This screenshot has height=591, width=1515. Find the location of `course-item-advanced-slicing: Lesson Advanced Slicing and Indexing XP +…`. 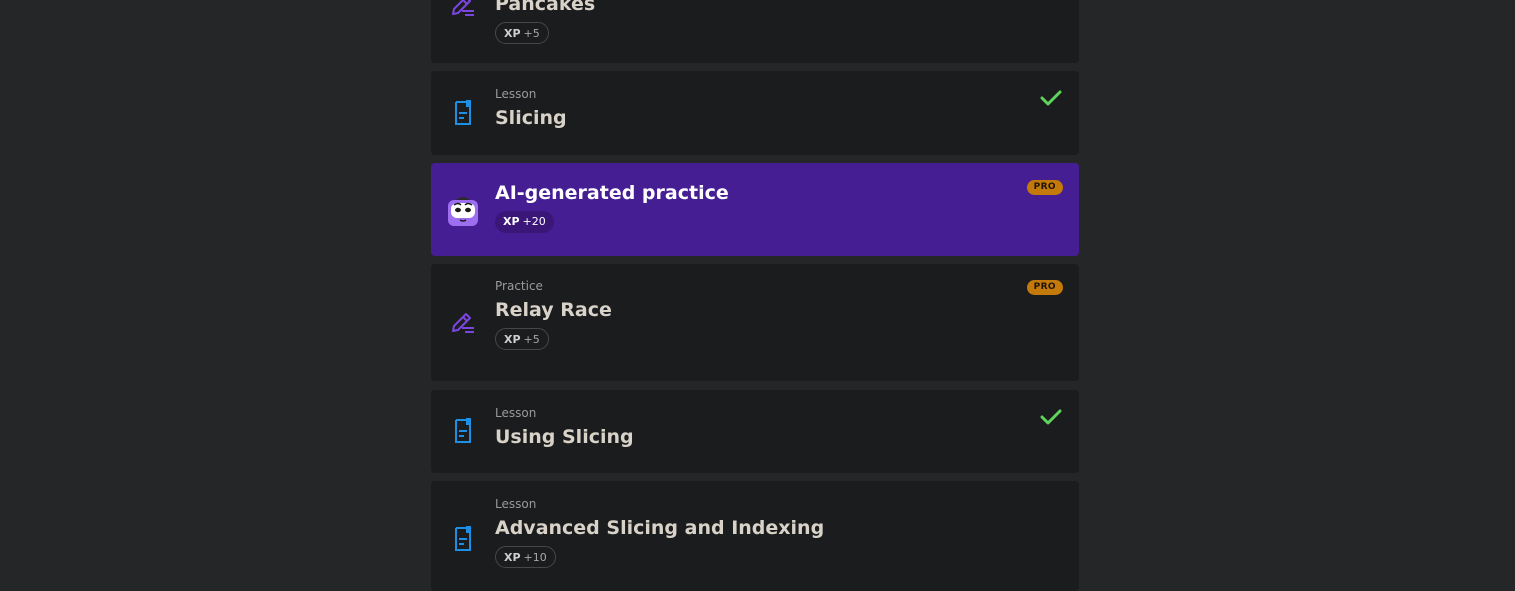

course-item-advanced-slicing: Lesson Advanced Slicing and Indexing XP +… is located at coordinates (755, 536).